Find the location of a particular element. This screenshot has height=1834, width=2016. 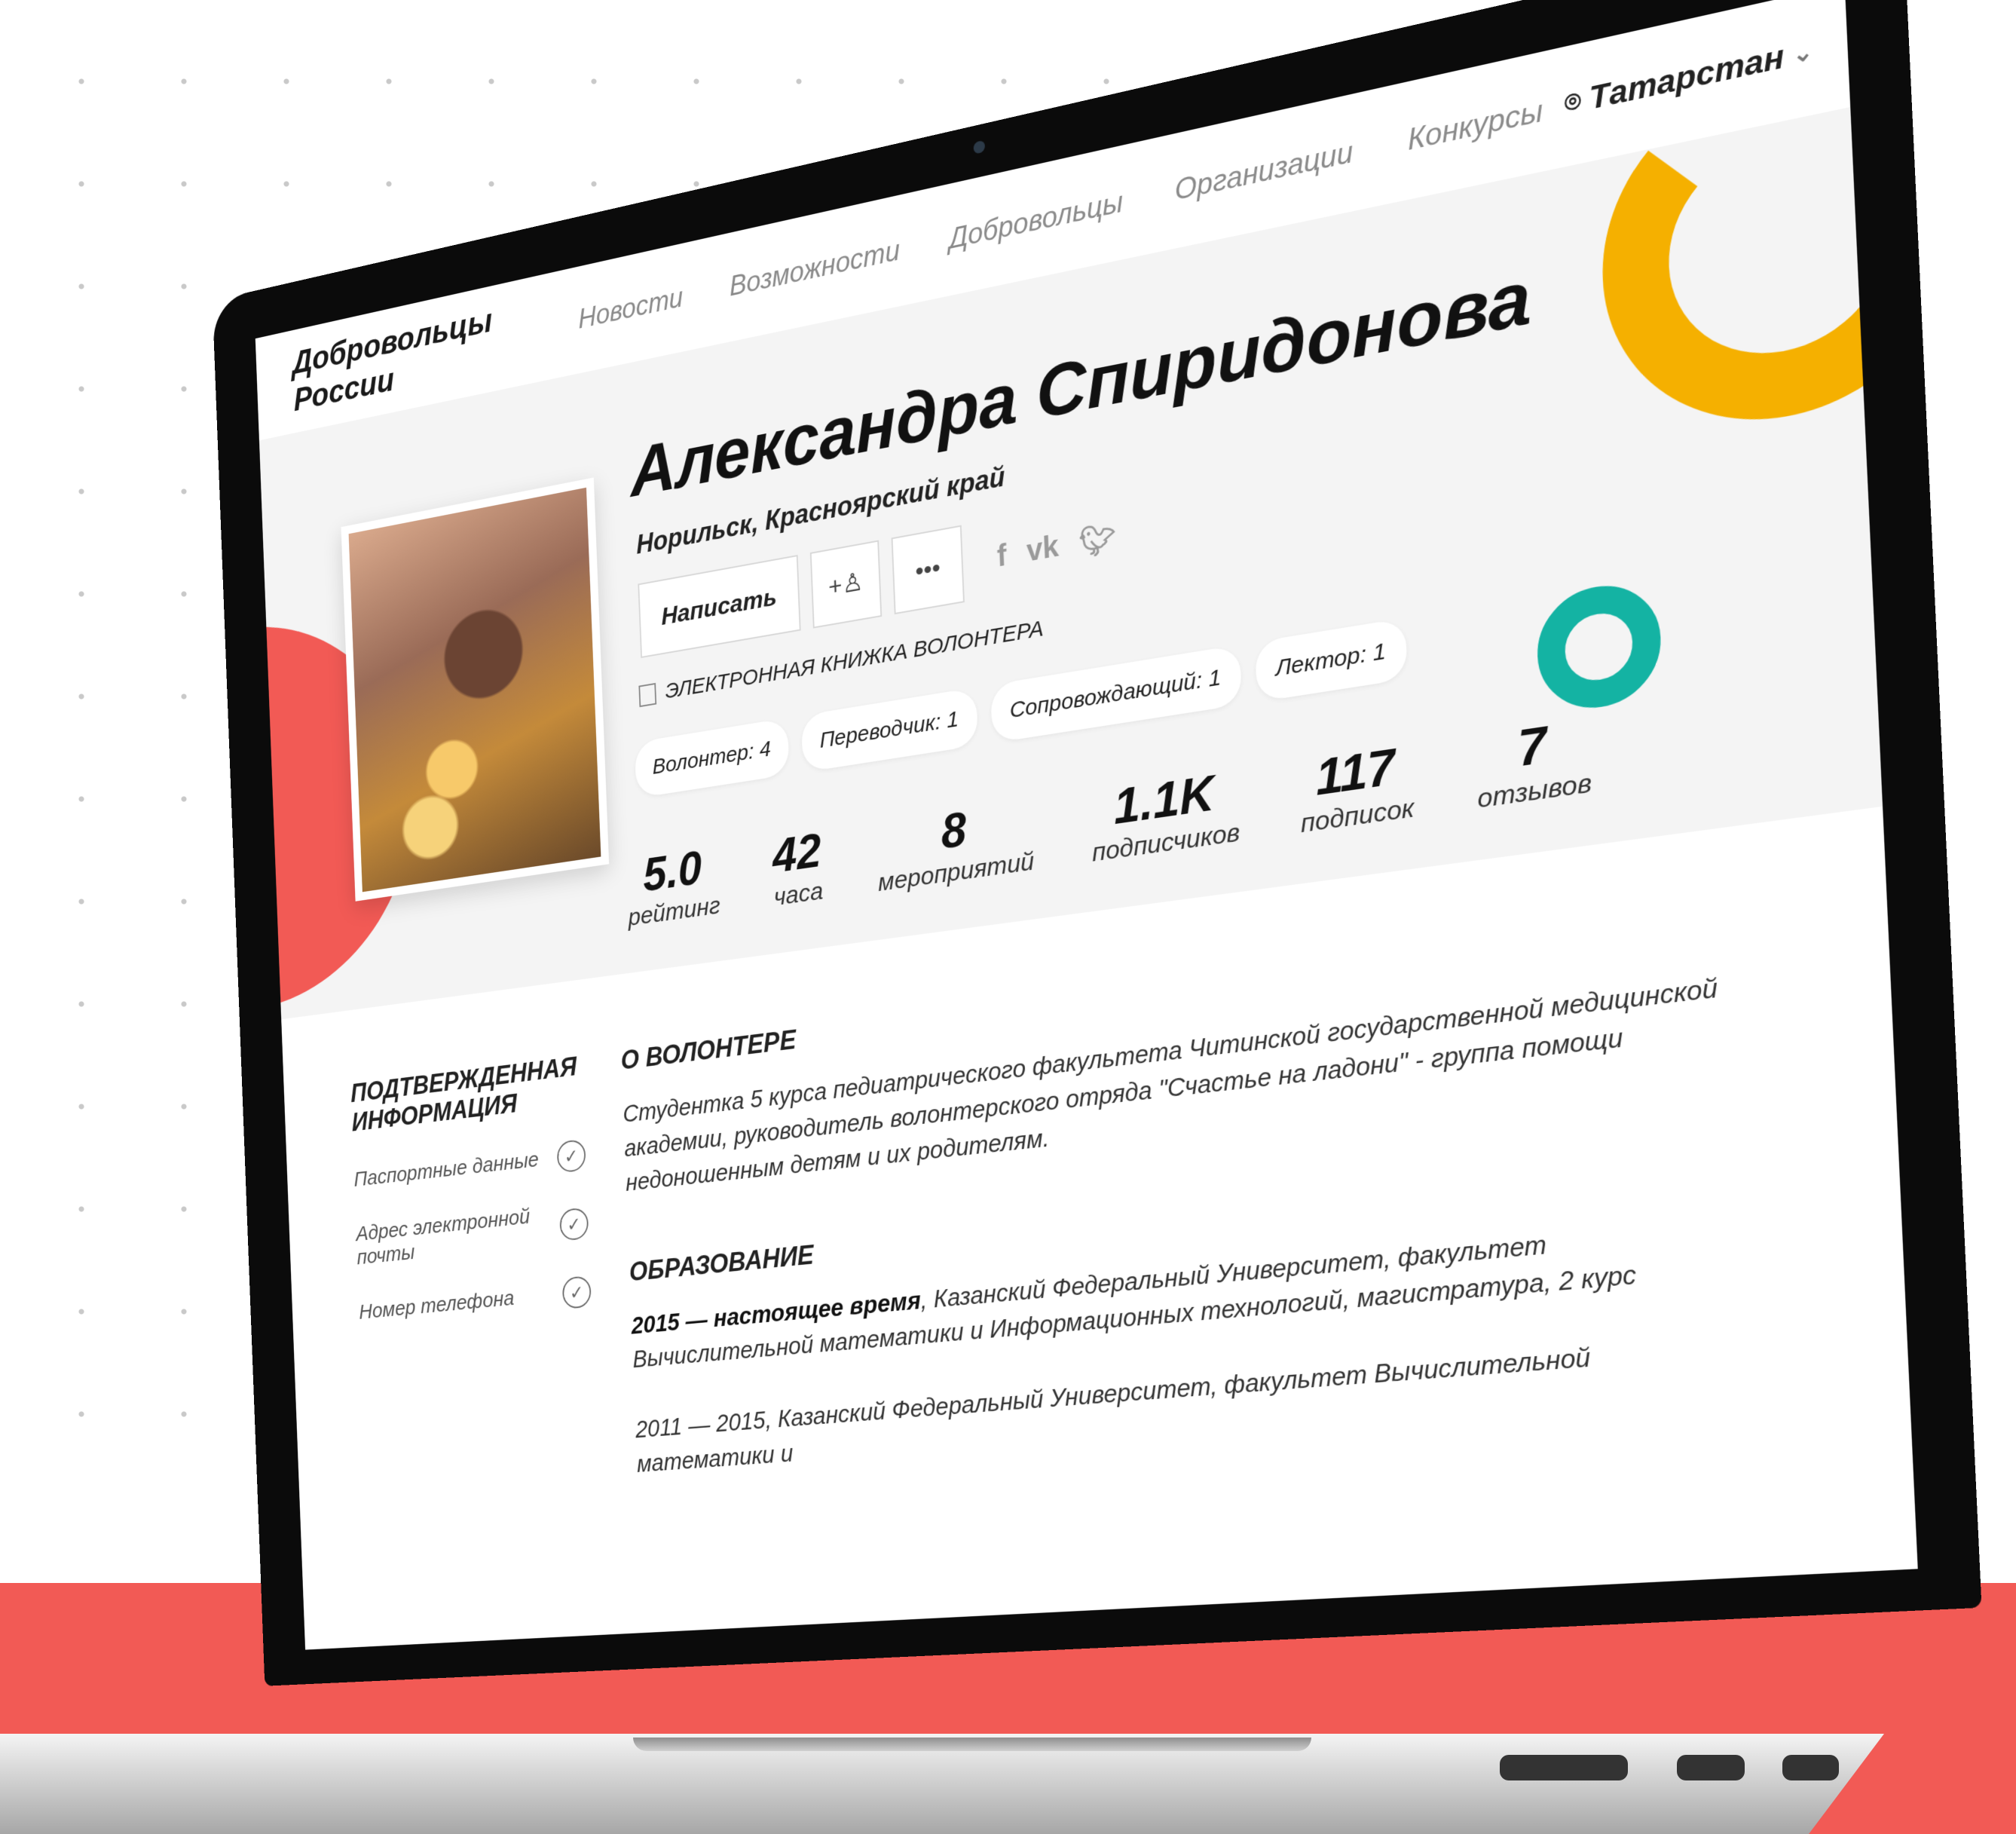

verified-item: Адрес электронной почты ✓ is located at coordinates (472, 1235).